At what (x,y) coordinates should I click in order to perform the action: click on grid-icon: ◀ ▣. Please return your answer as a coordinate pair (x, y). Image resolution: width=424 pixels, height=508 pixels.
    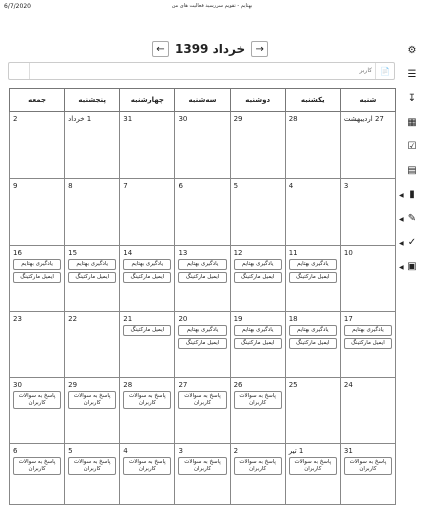
    Looking at the image, I should click on (409, 267).